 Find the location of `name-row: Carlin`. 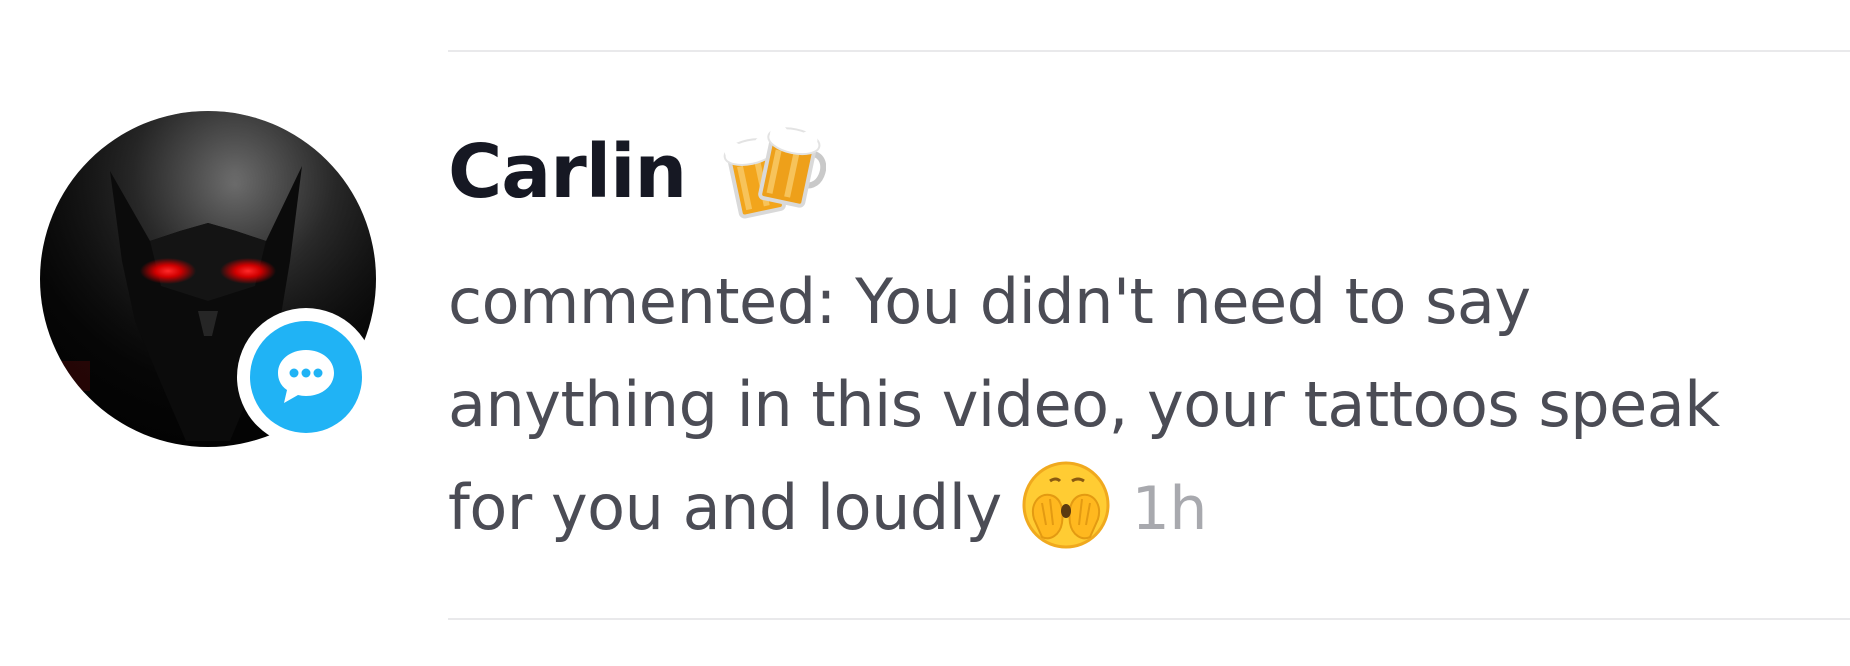

name-row: Carlin is located at coordinates (1118, 172).